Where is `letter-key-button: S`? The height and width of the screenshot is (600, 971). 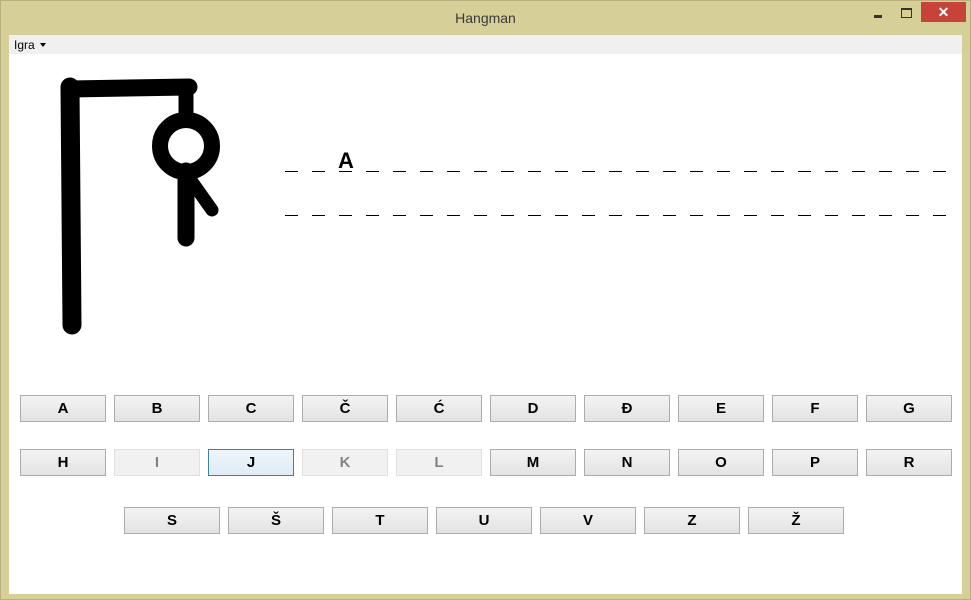
letter-key-button: S is located at coordinates (172, 520).